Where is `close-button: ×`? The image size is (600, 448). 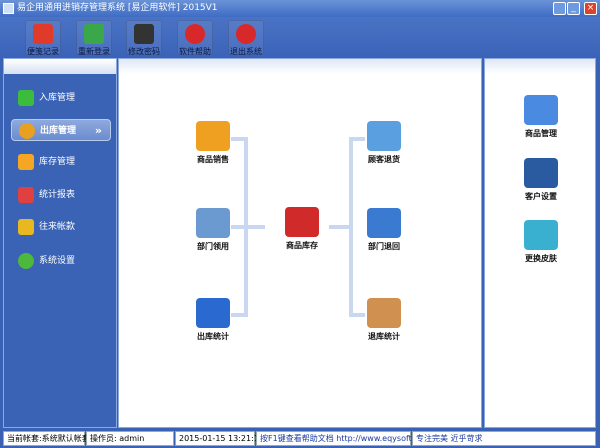
close-button: × is located at coordinates (590, 8).